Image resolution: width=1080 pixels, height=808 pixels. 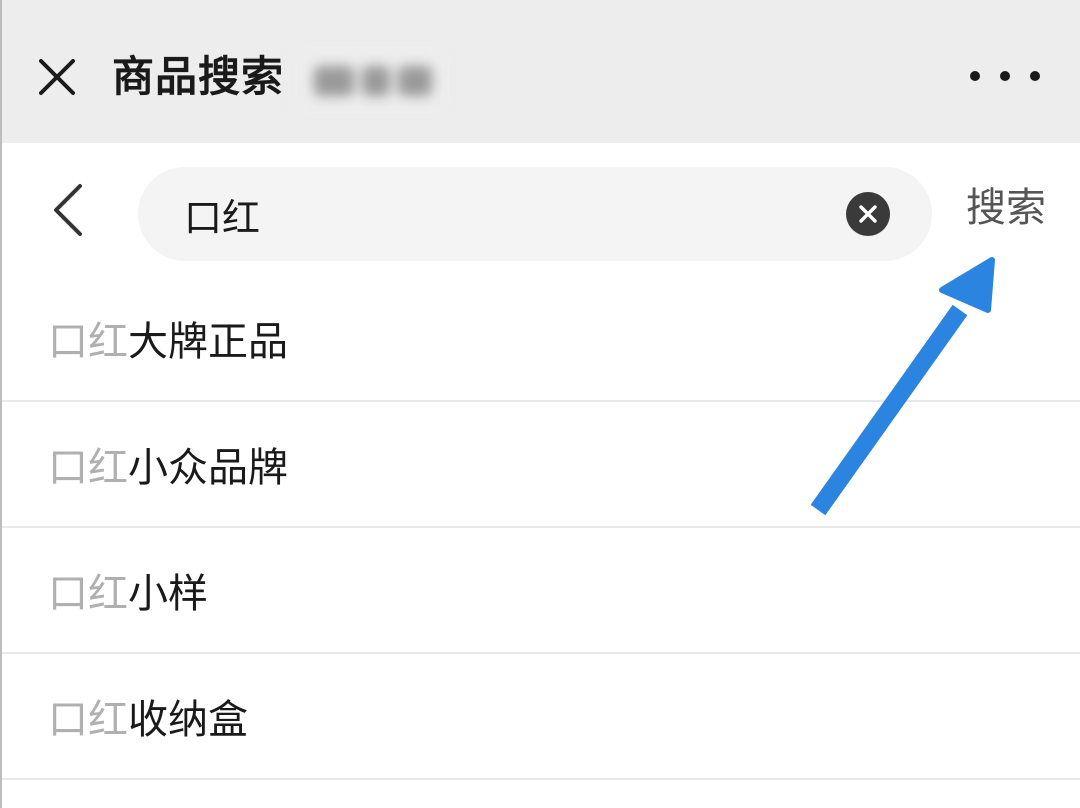 What do you see at coordinates (208, 342) in the screenshot?
I see `suggestion-rest: 大牌正品` at bounding box center [208, 342].